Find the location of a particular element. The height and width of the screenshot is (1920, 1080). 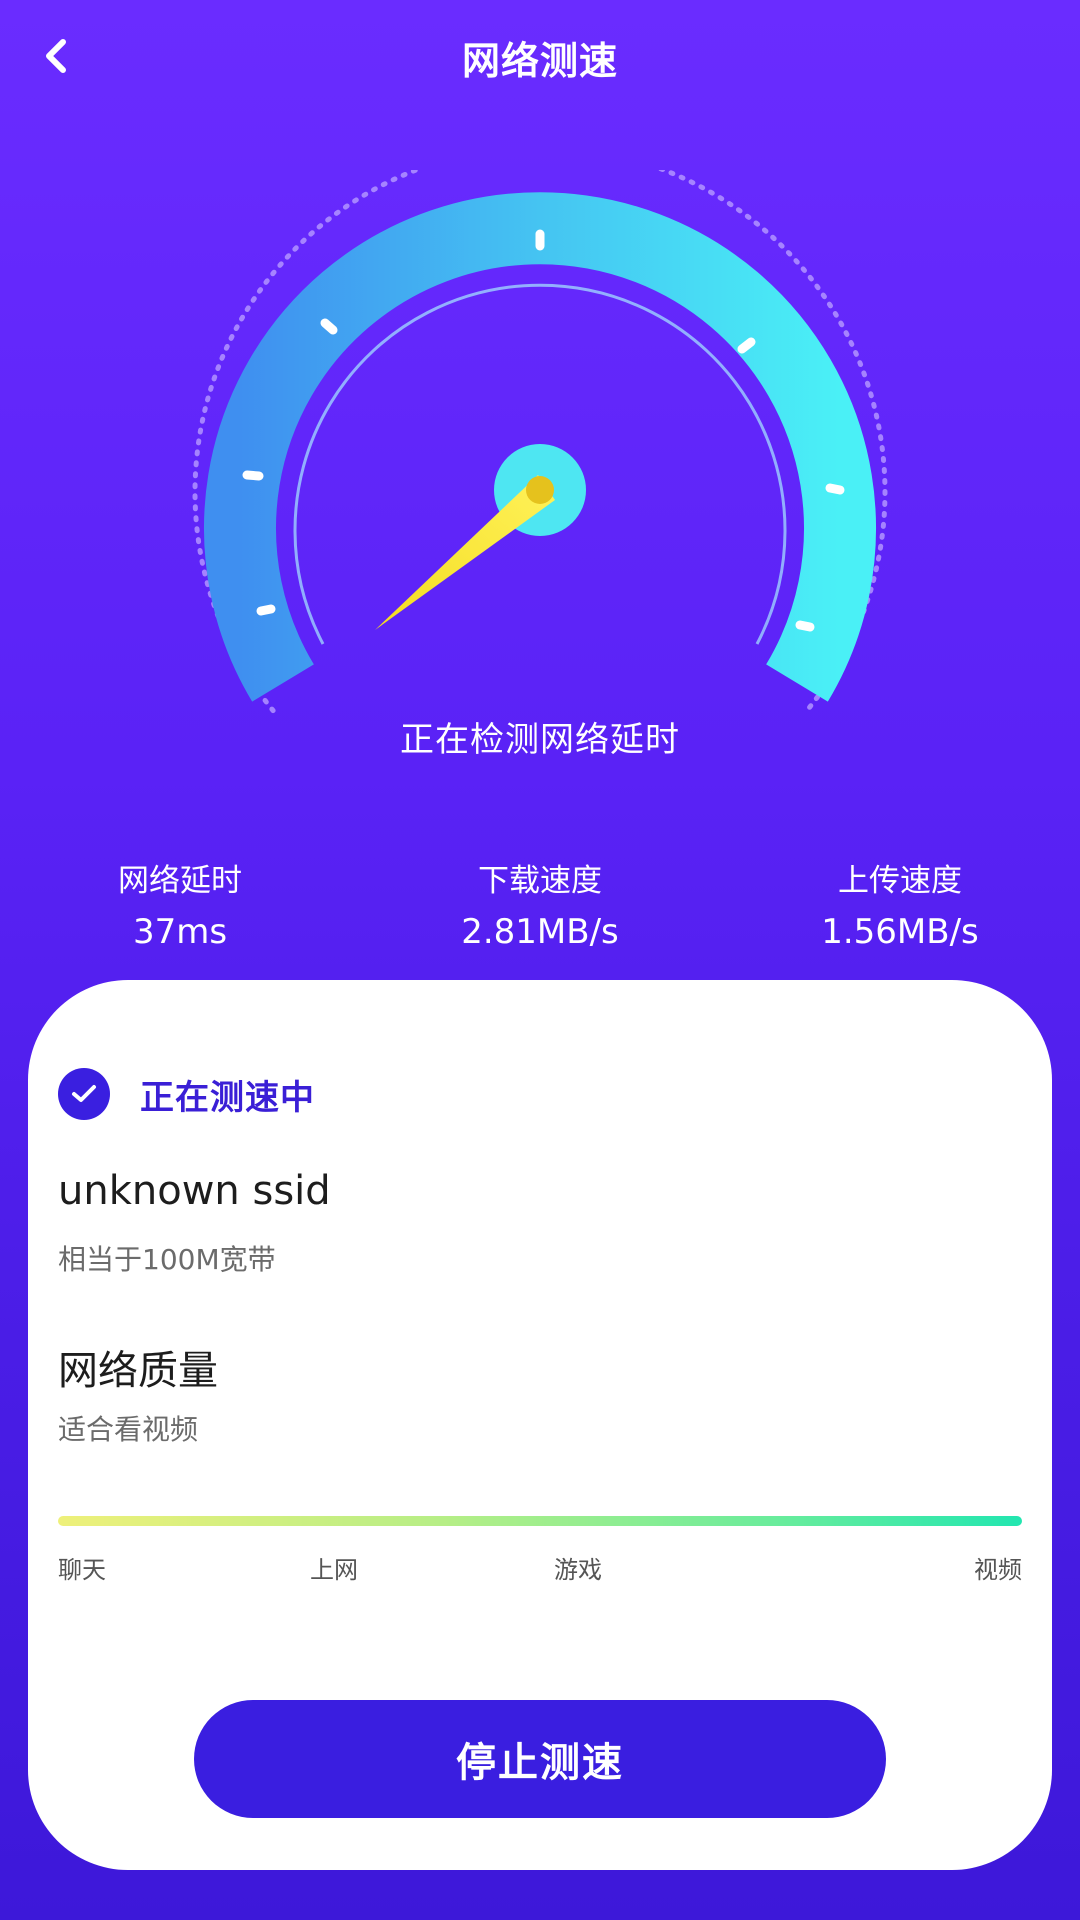

stat-latency-value: 37ms is located at coordinates (180, 932).